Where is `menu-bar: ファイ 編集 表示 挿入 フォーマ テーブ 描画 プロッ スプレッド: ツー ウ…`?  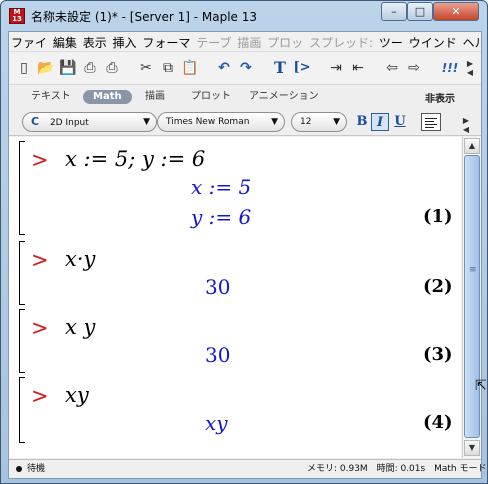
menu-bar: ファイ 編集 表示 挿入 フォーマ テーブ 描画 プロッ スプレッド: ツー ウ… is located at coordinates (245, 42).